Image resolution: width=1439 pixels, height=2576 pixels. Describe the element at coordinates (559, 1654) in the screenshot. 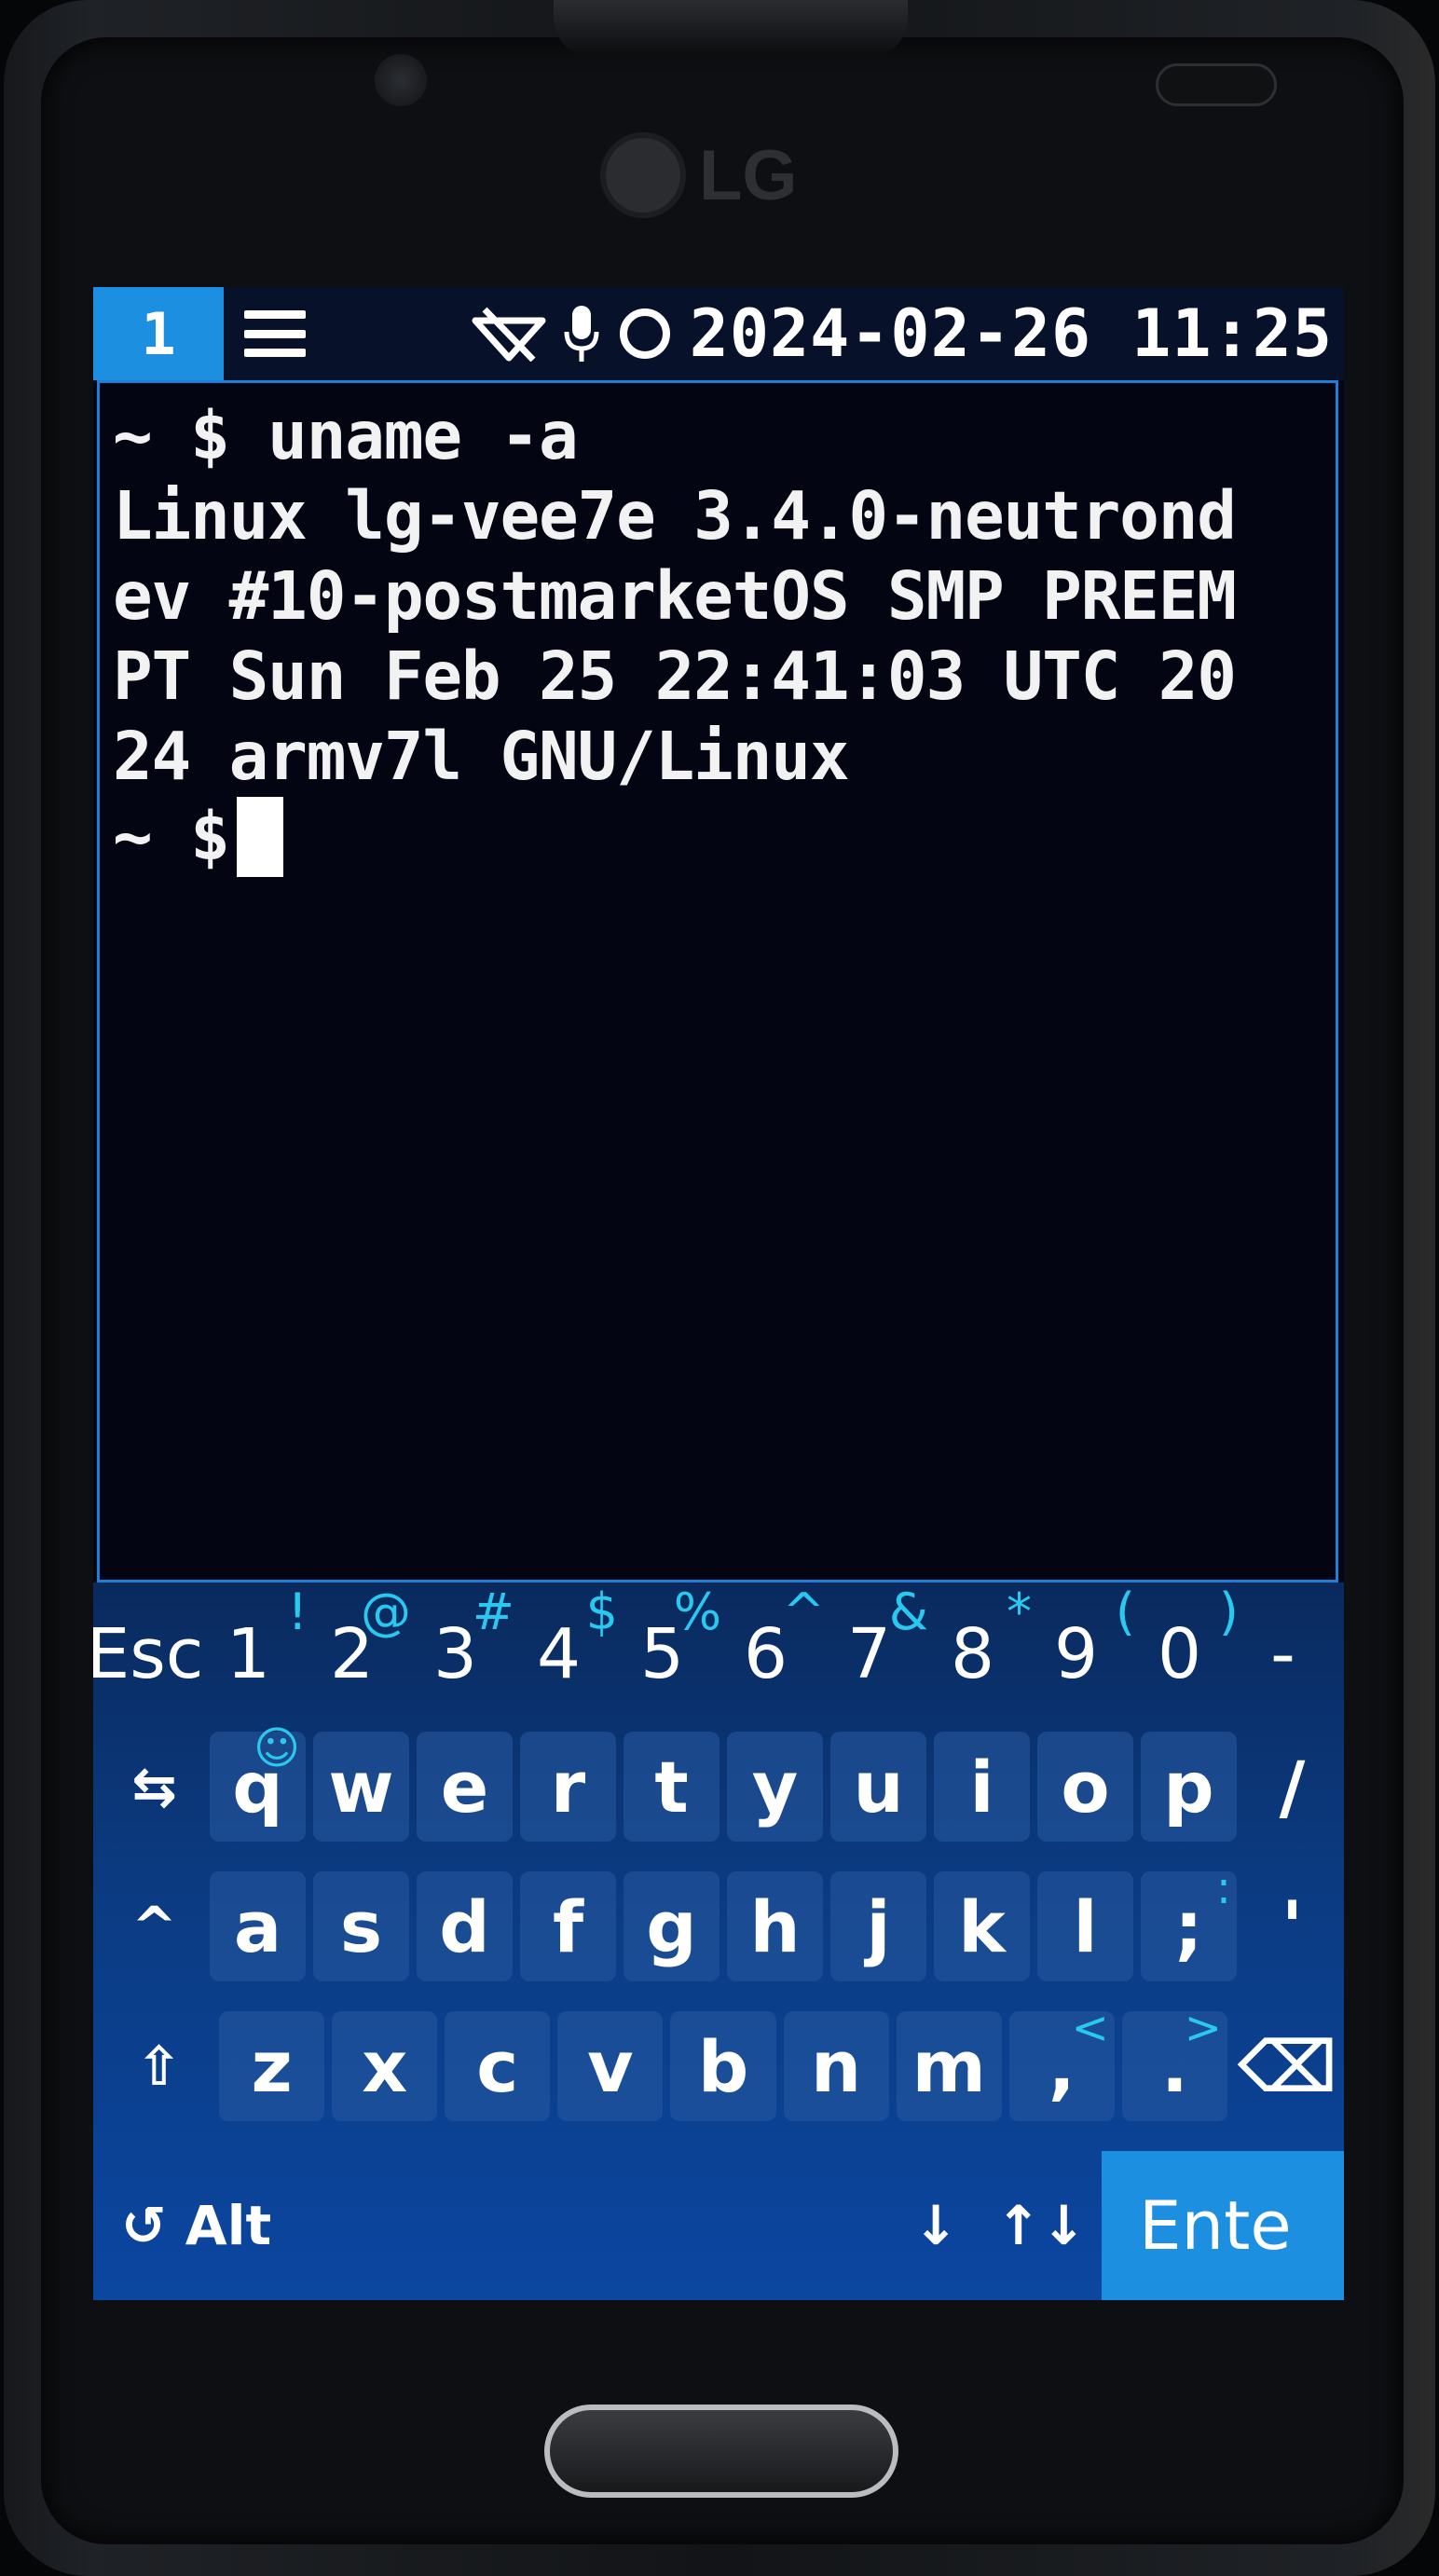

I see `key-label: 4` at that location.